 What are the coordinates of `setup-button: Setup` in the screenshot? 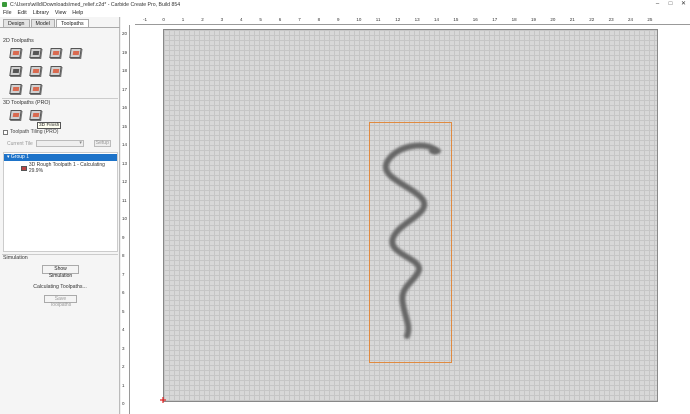 It's located at (102, 143).